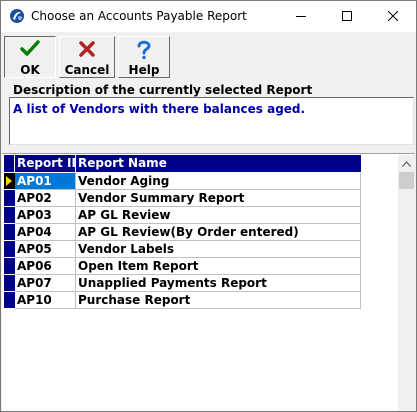 The width and height of the screenshot is (417, 412). I want to click on minimize-icon, so click(301, 16).